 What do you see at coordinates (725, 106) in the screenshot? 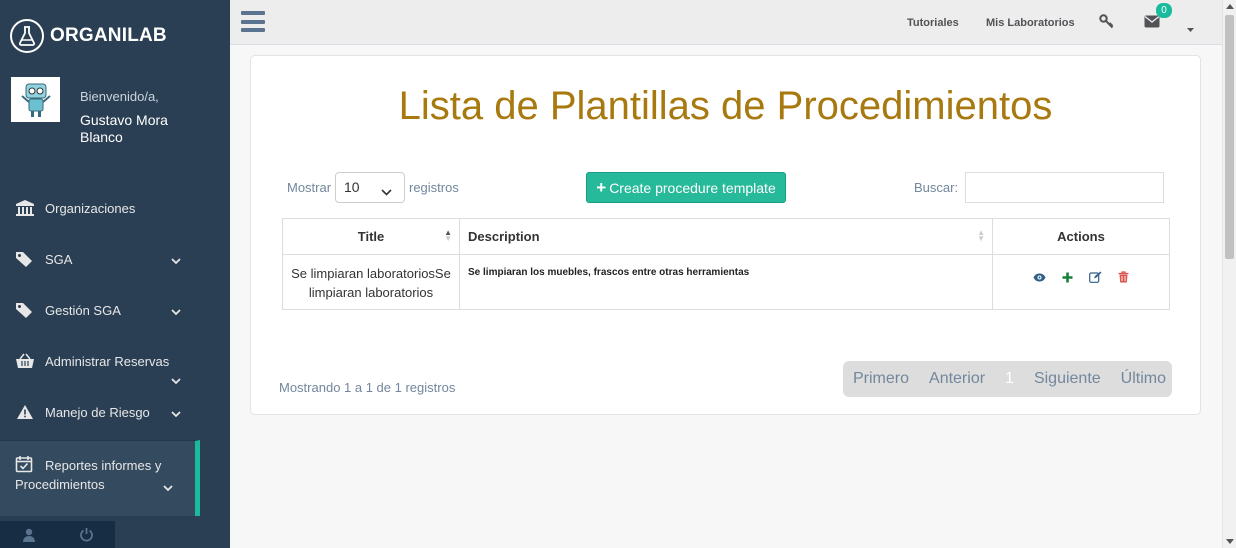
I see `page-title: Lista de Plantillas de Procedimientos` at bounding box center [725, 106].